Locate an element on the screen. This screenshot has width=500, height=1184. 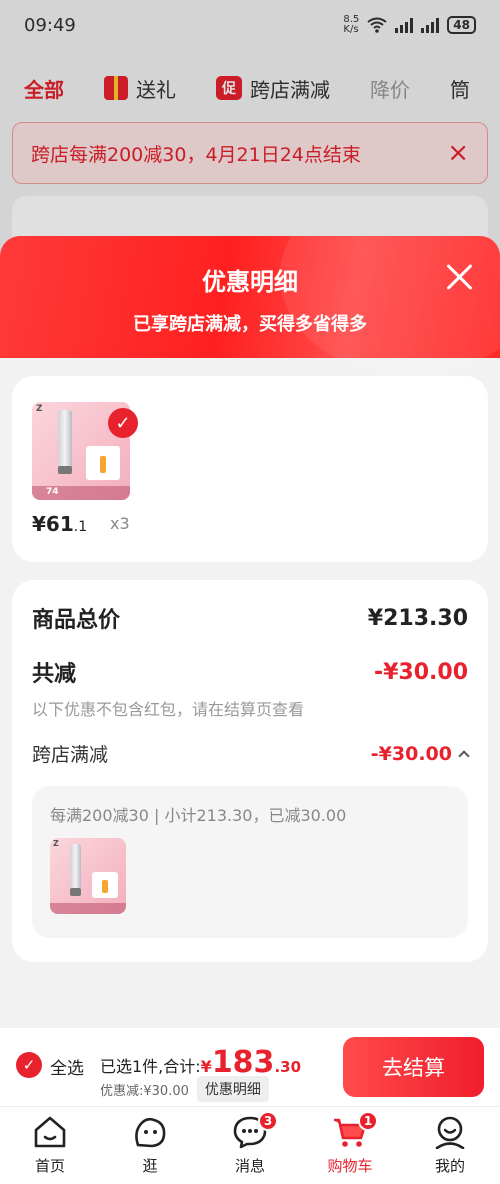
bottom-nav: 首页 逛 3 消息 1 购物车 我的 is located at coordinates (250, 1145).